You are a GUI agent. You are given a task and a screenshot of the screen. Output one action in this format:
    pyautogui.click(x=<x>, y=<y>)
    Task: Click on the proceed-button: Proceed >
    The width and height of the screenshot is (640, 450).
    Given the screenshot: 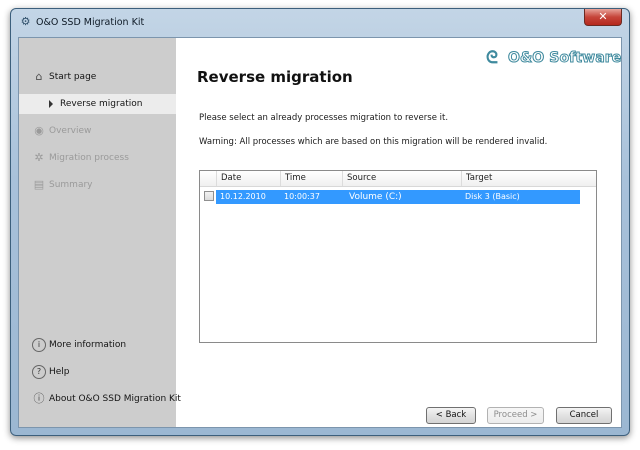 What is the action you would take?
    pyautogui.click(x=515, y=415)
    